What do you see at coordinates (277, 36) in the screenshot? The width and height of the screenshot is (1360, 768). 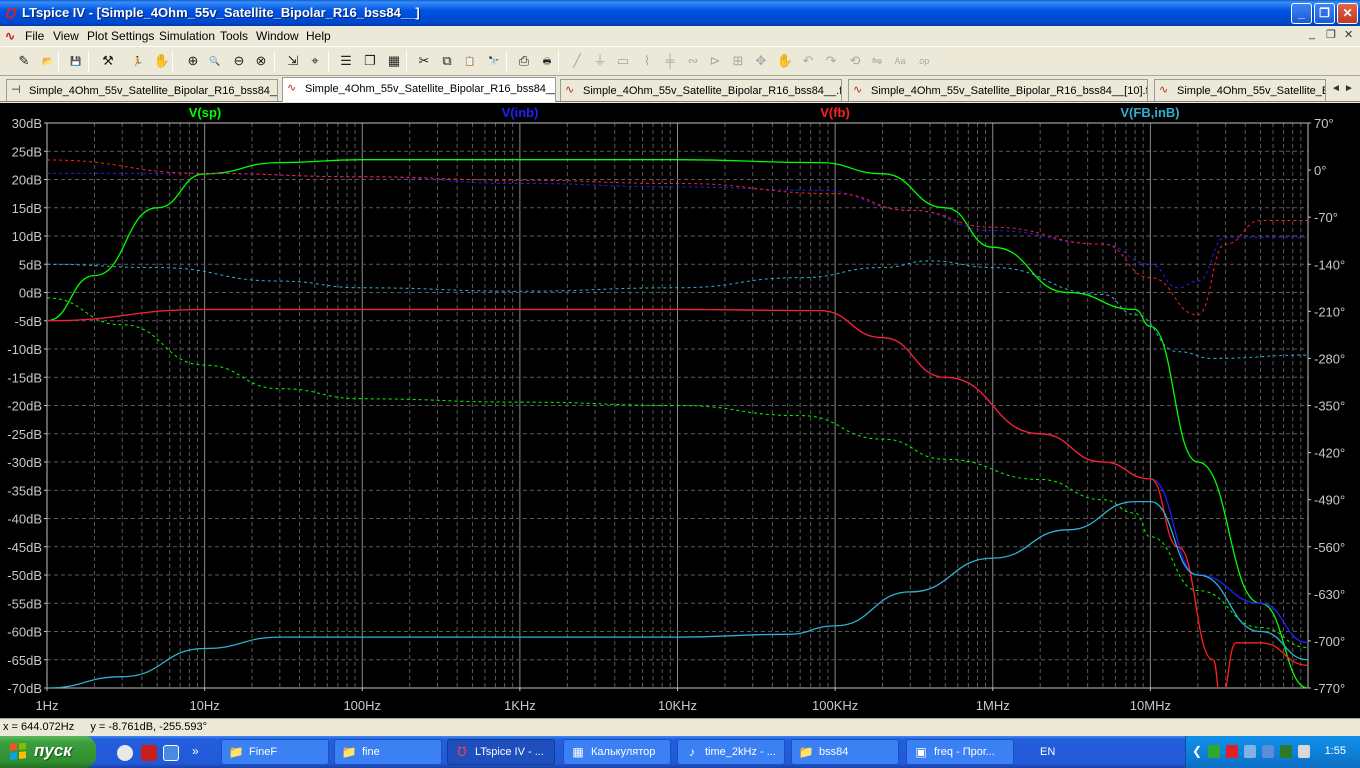 I see `menu-window: Window` at bounding box center [277, 36].